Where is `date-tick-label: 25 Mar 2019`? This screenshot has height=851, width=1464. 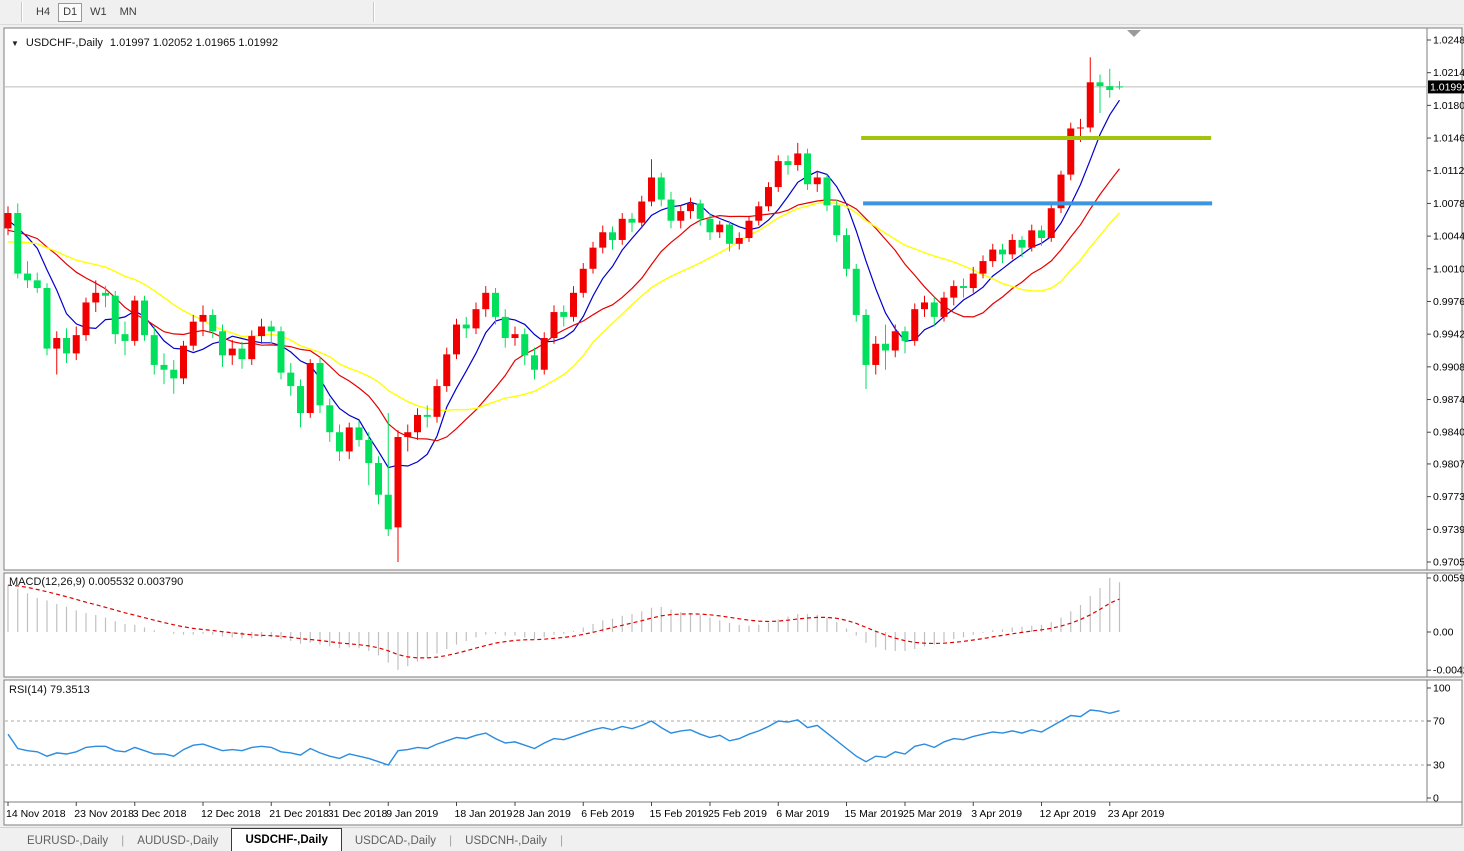 date-tick-label: 25 Mar 2019 is located at coordinates (932, 814).